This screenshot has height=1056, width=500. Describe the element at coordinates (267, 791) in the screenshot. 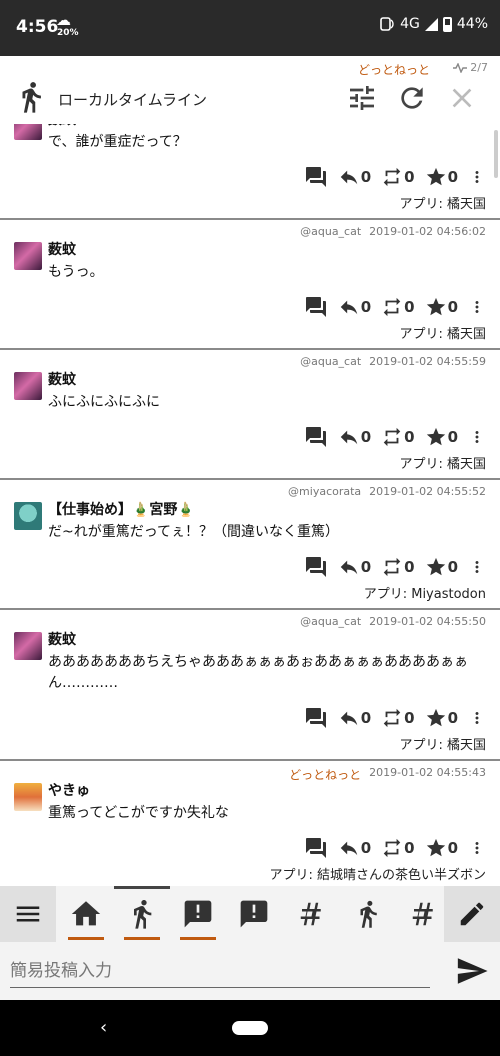

I see `display-name: やきゅ` at that location.